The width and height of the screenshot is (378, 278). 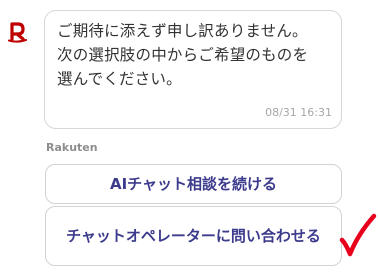 I want to click on message-timestamp: 08/31 16:31, so click(x=298, y=112).